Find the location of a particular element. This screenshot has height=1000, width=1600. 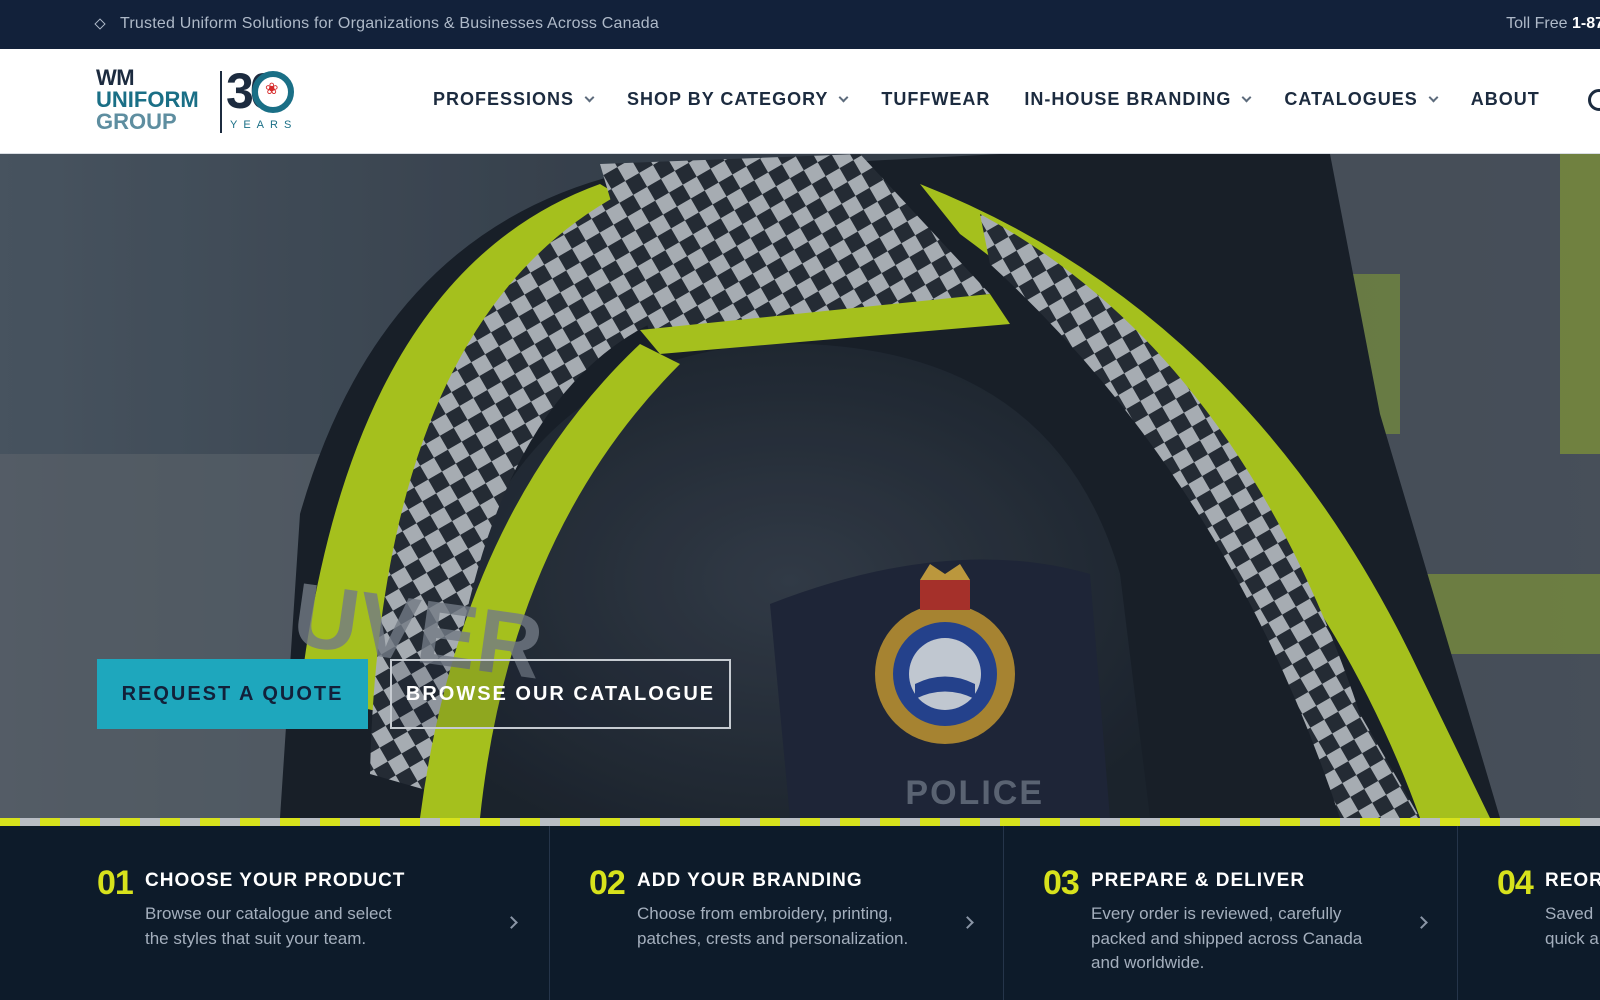

step-number: 01 is located at coordinates (115, 883).